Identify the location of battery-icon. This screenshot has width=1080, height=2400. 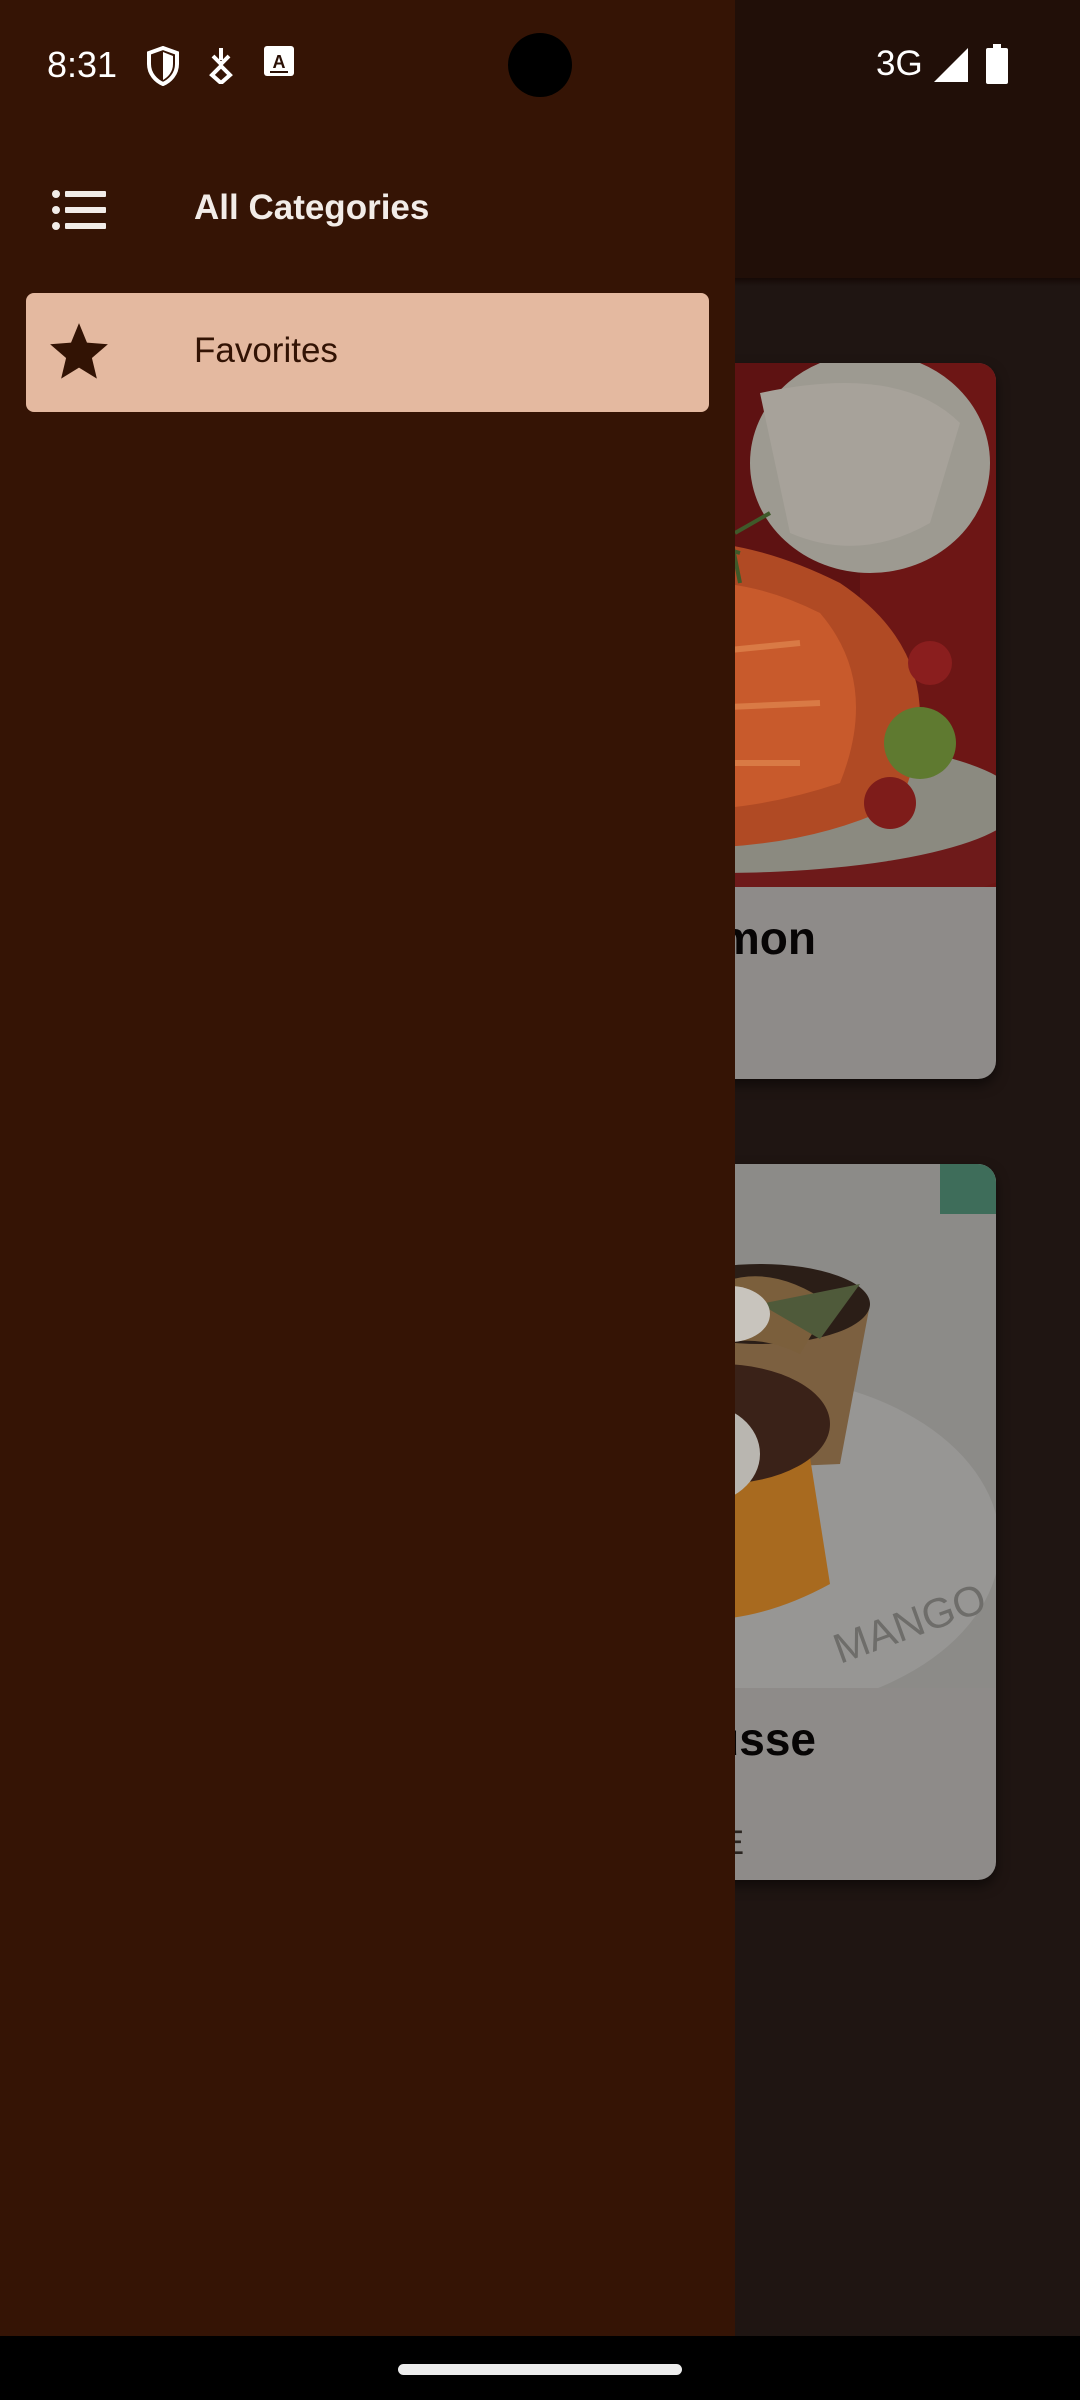
(997, 66).